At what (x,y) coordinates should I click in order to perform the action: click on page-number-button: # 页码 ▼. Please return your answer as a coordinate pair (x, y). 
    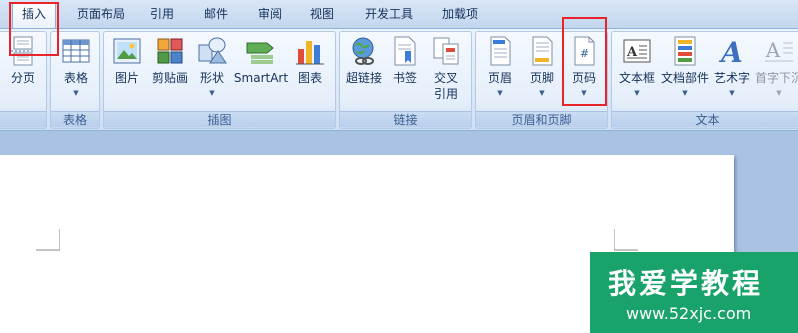
    Looking at the image, I should click on (584, 66).